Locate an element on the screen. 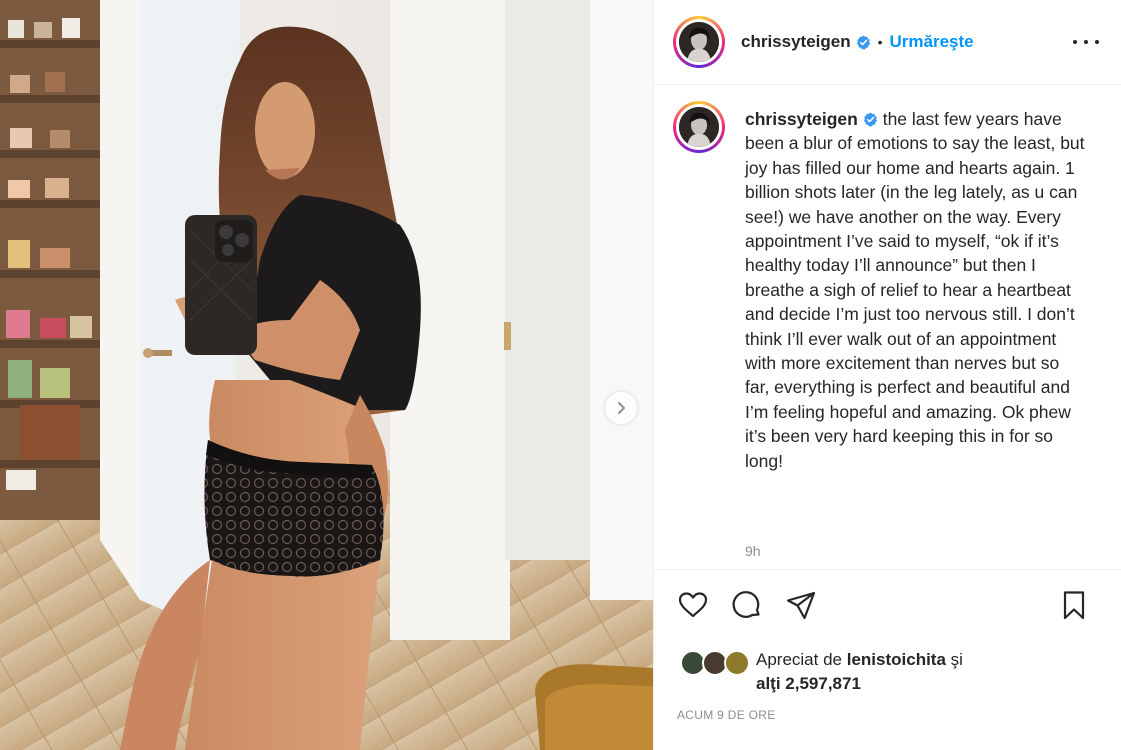 The height and width of the screenshot is (750, 1121). follow-button: Urmăreşte is located at coordinates (932, 42).